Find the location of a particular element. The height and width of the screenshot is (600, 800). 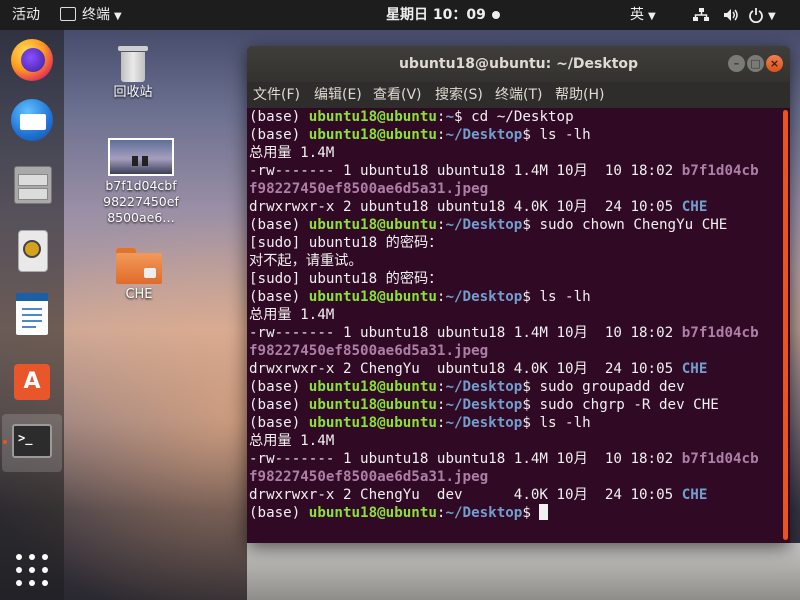

menu-view: 查看(V) is located at coordinates (397, 95).